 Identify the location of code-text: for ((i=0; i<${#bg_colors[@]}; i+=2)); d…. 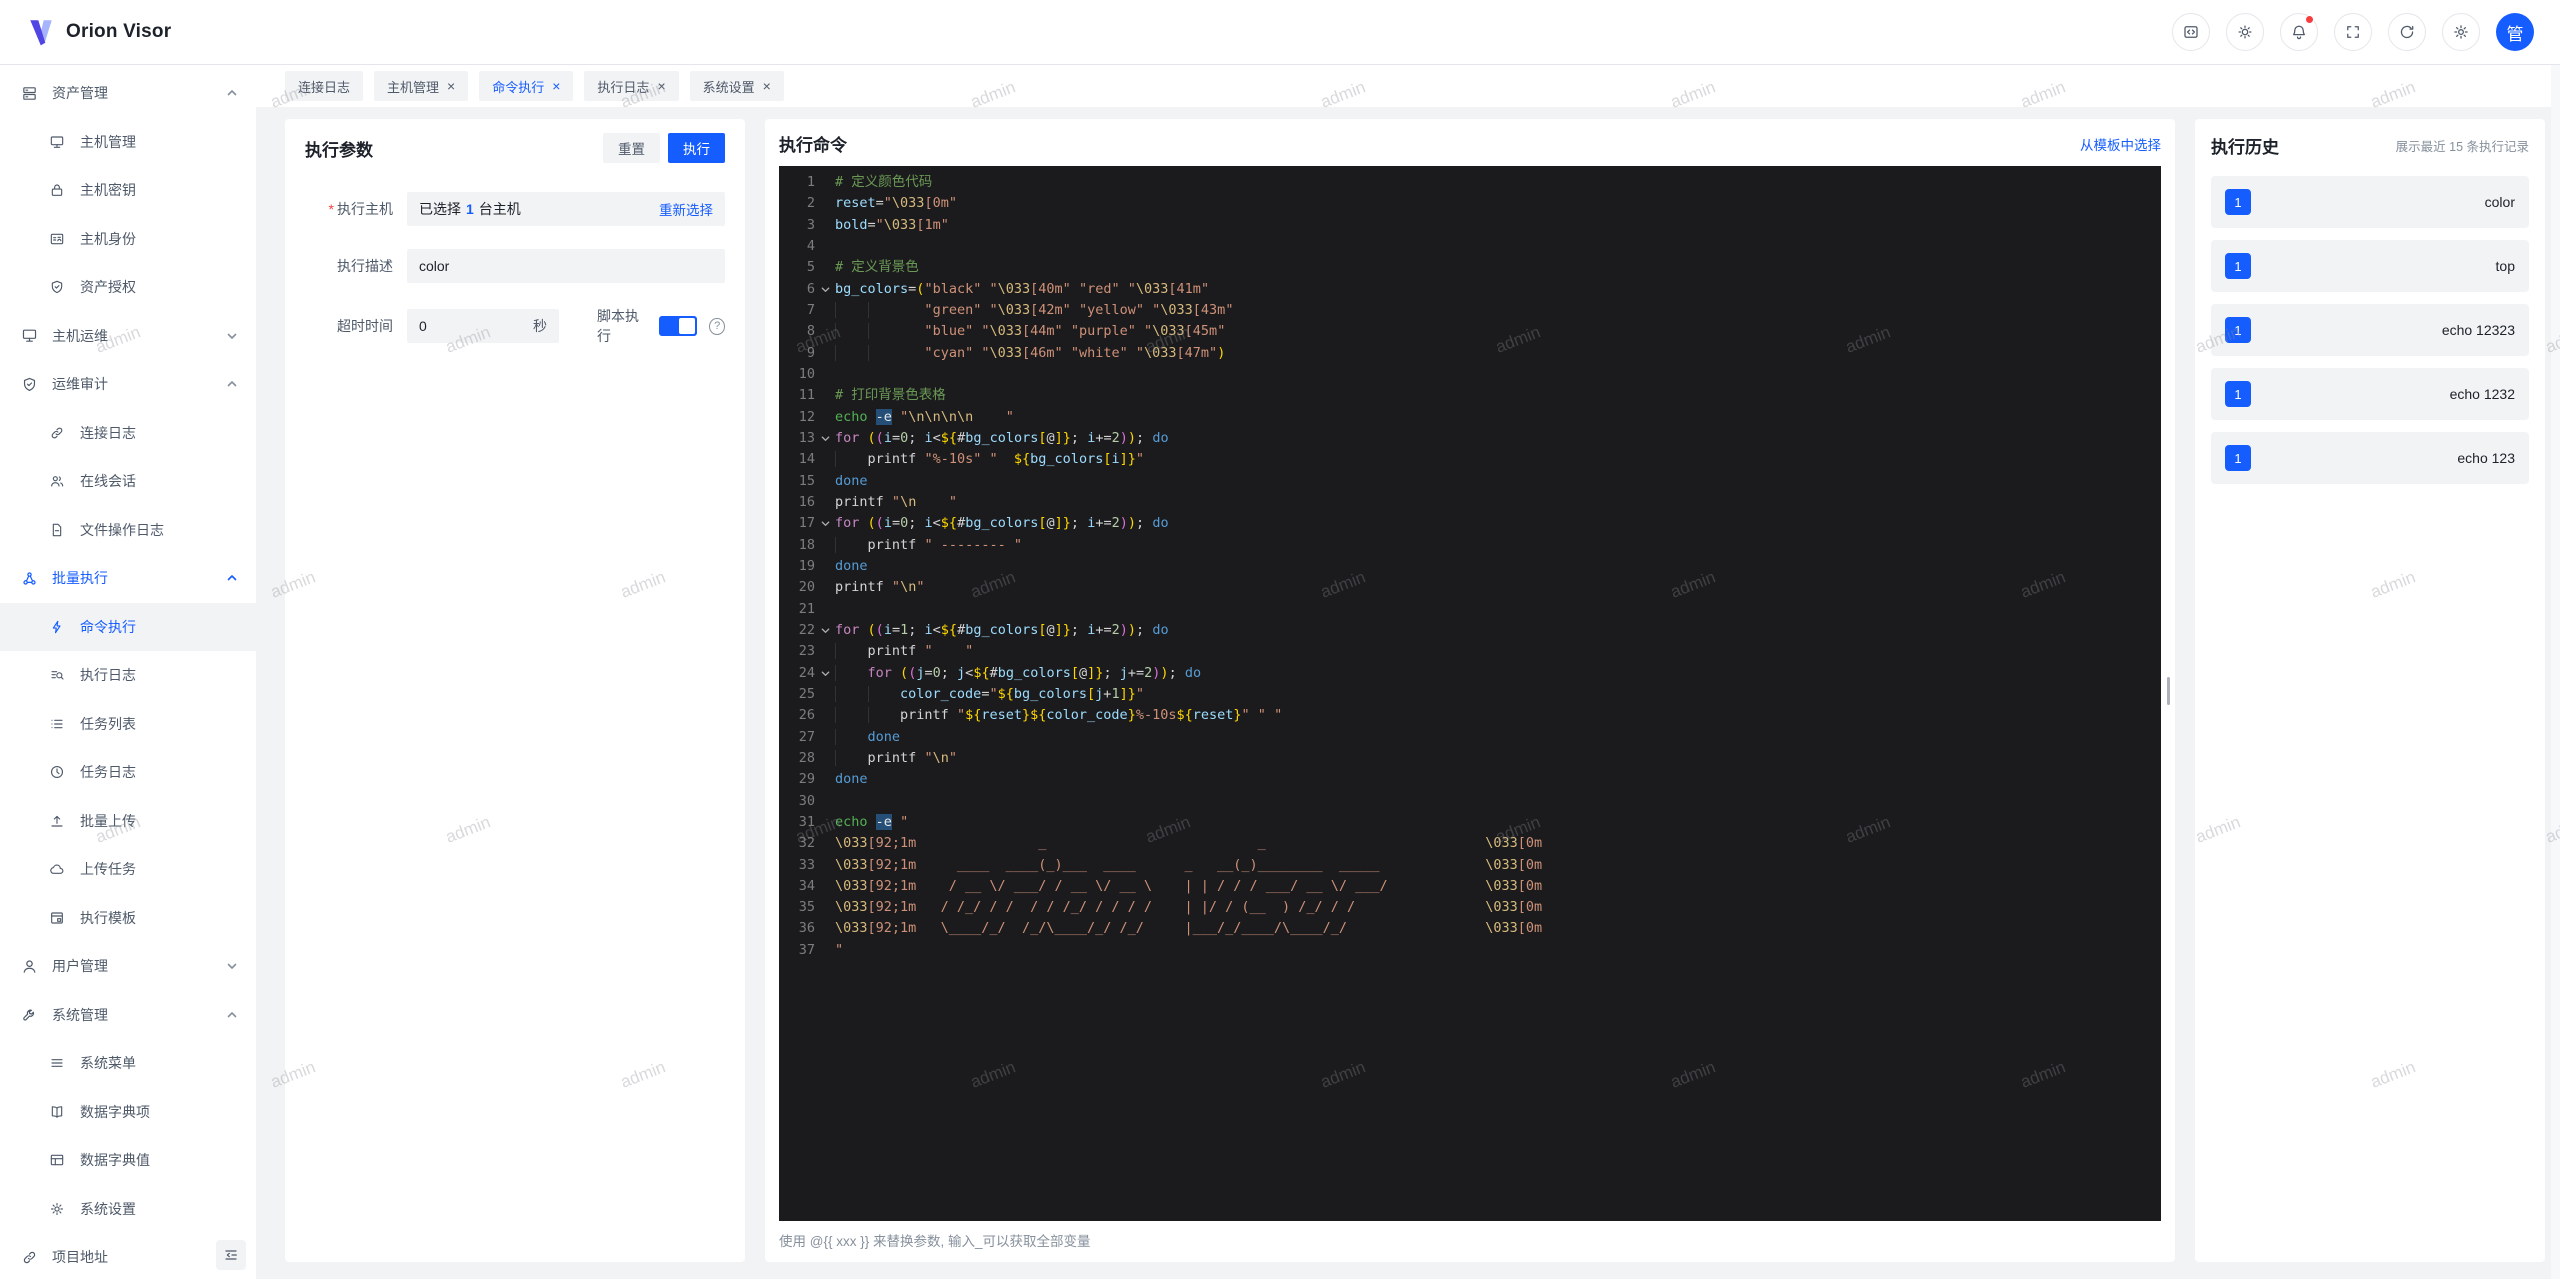
(1002, 523).